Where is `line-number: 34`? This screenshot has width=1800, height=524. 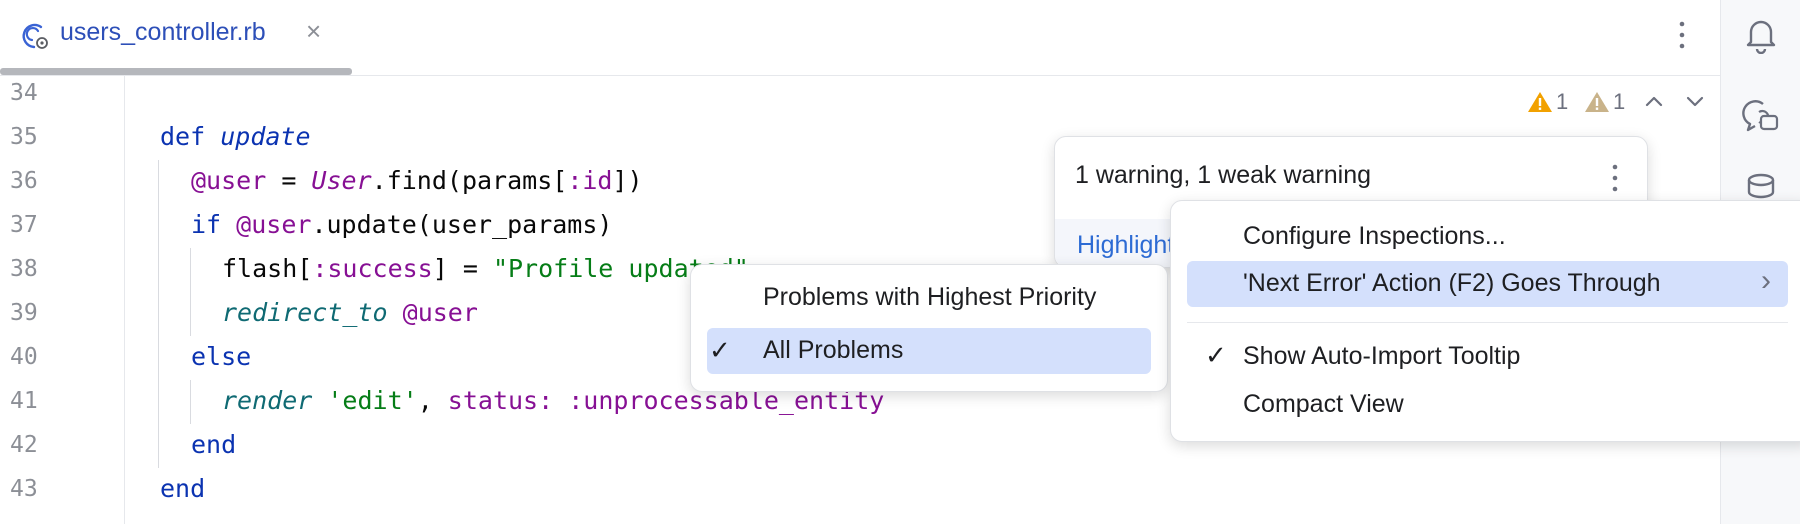
line-number: 34 is located at coordinates (24, 93).